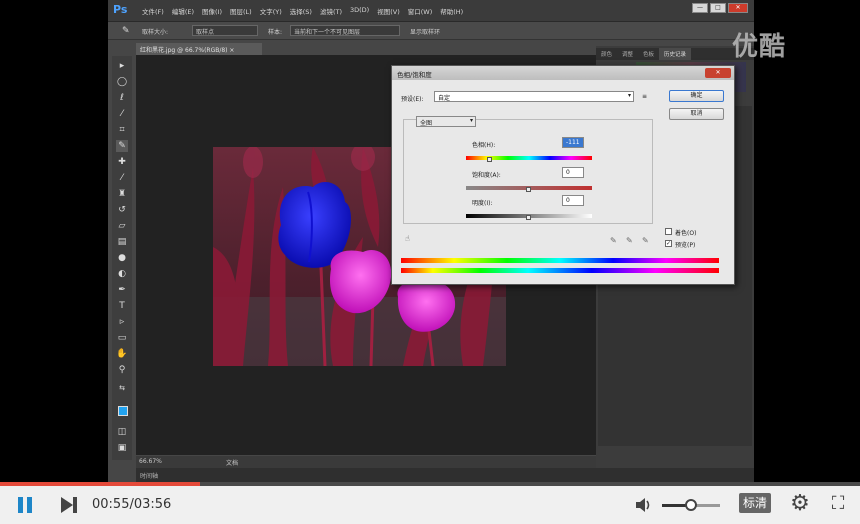  What do you see at coordinates (199, 49) in the screenshot?
I see `document-tab: 红和黑花.jpg @ 66.7%(RGB/8) ×` at bounding box center [199, 49].